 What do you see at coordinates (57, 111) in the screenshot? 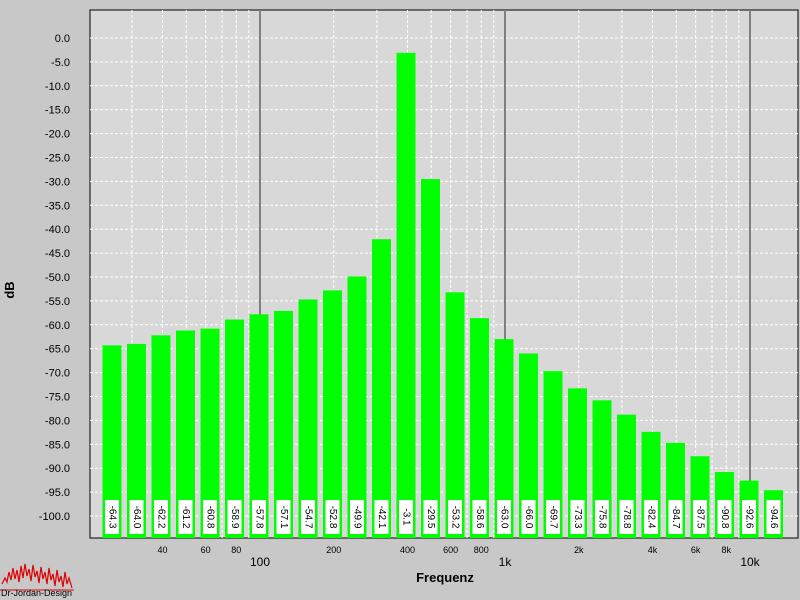
I see `y-tick-label: -15.0` at bounding box center [57, 111].